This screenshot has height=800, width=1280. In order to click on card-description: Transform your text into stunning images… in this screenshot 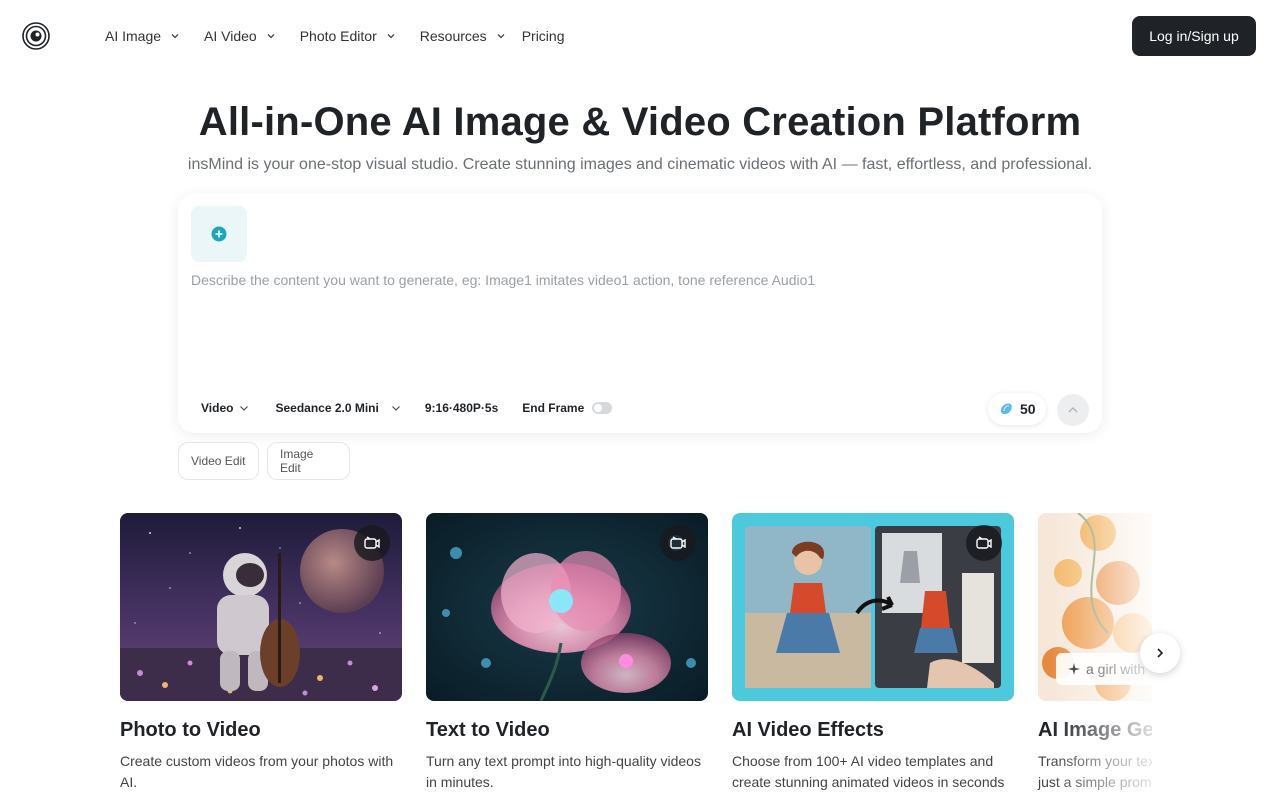, I will do `click(1095, 771)`.